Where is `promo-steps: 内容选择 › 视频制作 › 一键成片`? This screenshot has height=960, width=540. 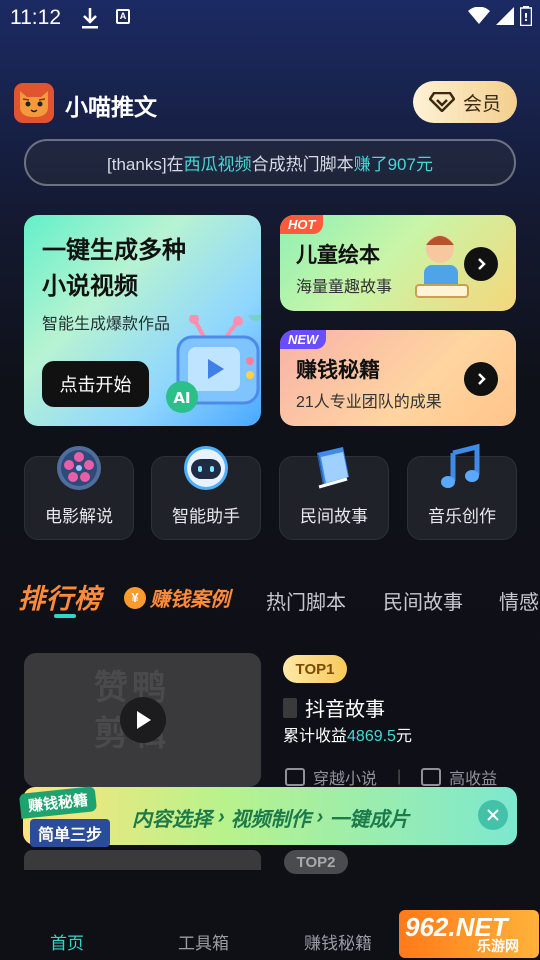
promo-steps: 内容选择 › 视频制作 › 一键成片 is located at coordinates (270, 817).